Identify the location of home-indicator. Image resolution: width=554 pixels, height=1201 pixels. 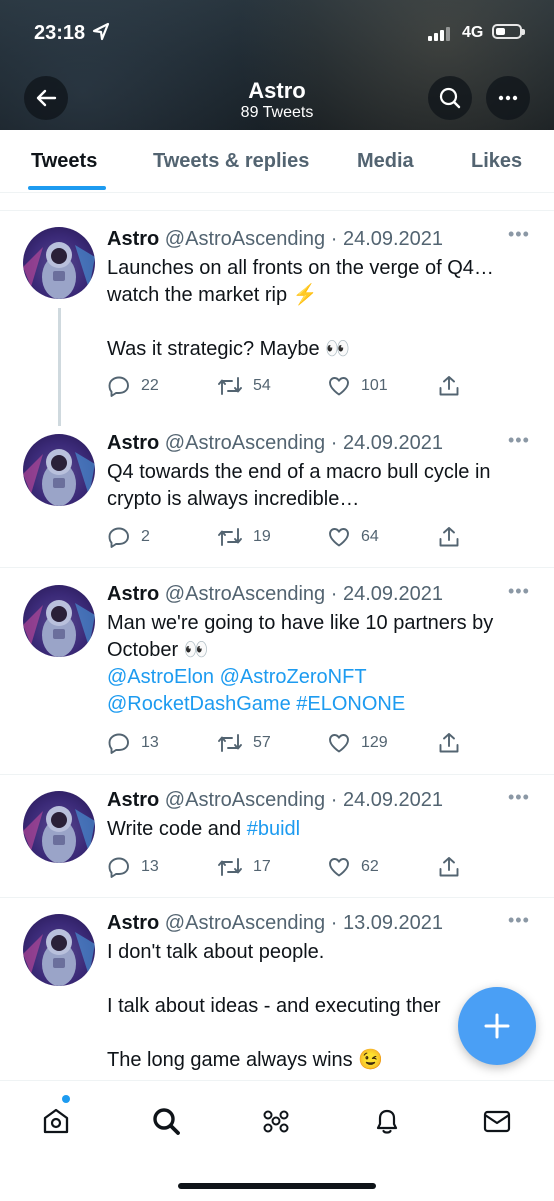
(277, 1186).